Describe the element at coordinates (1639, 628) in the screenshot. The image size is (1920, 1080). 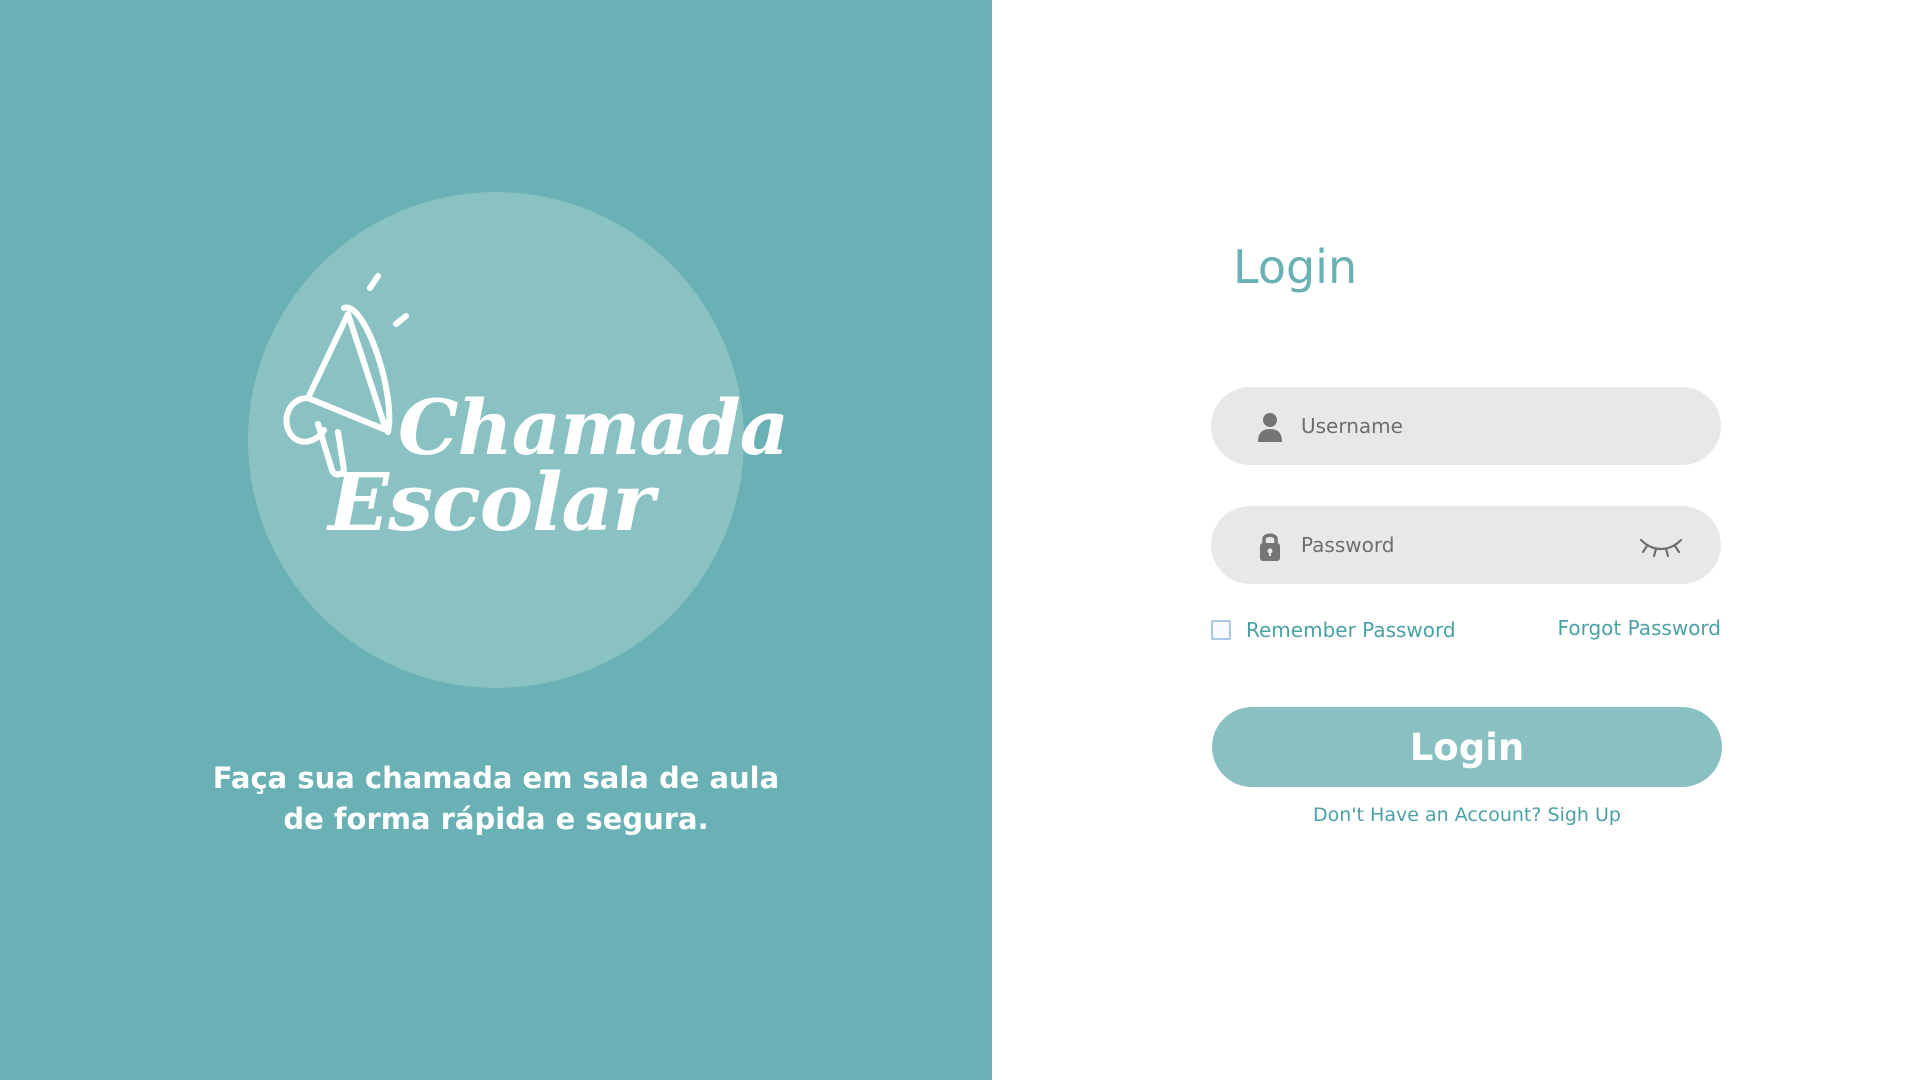
I see `forgot-password-link: Forgot Password` at that location.